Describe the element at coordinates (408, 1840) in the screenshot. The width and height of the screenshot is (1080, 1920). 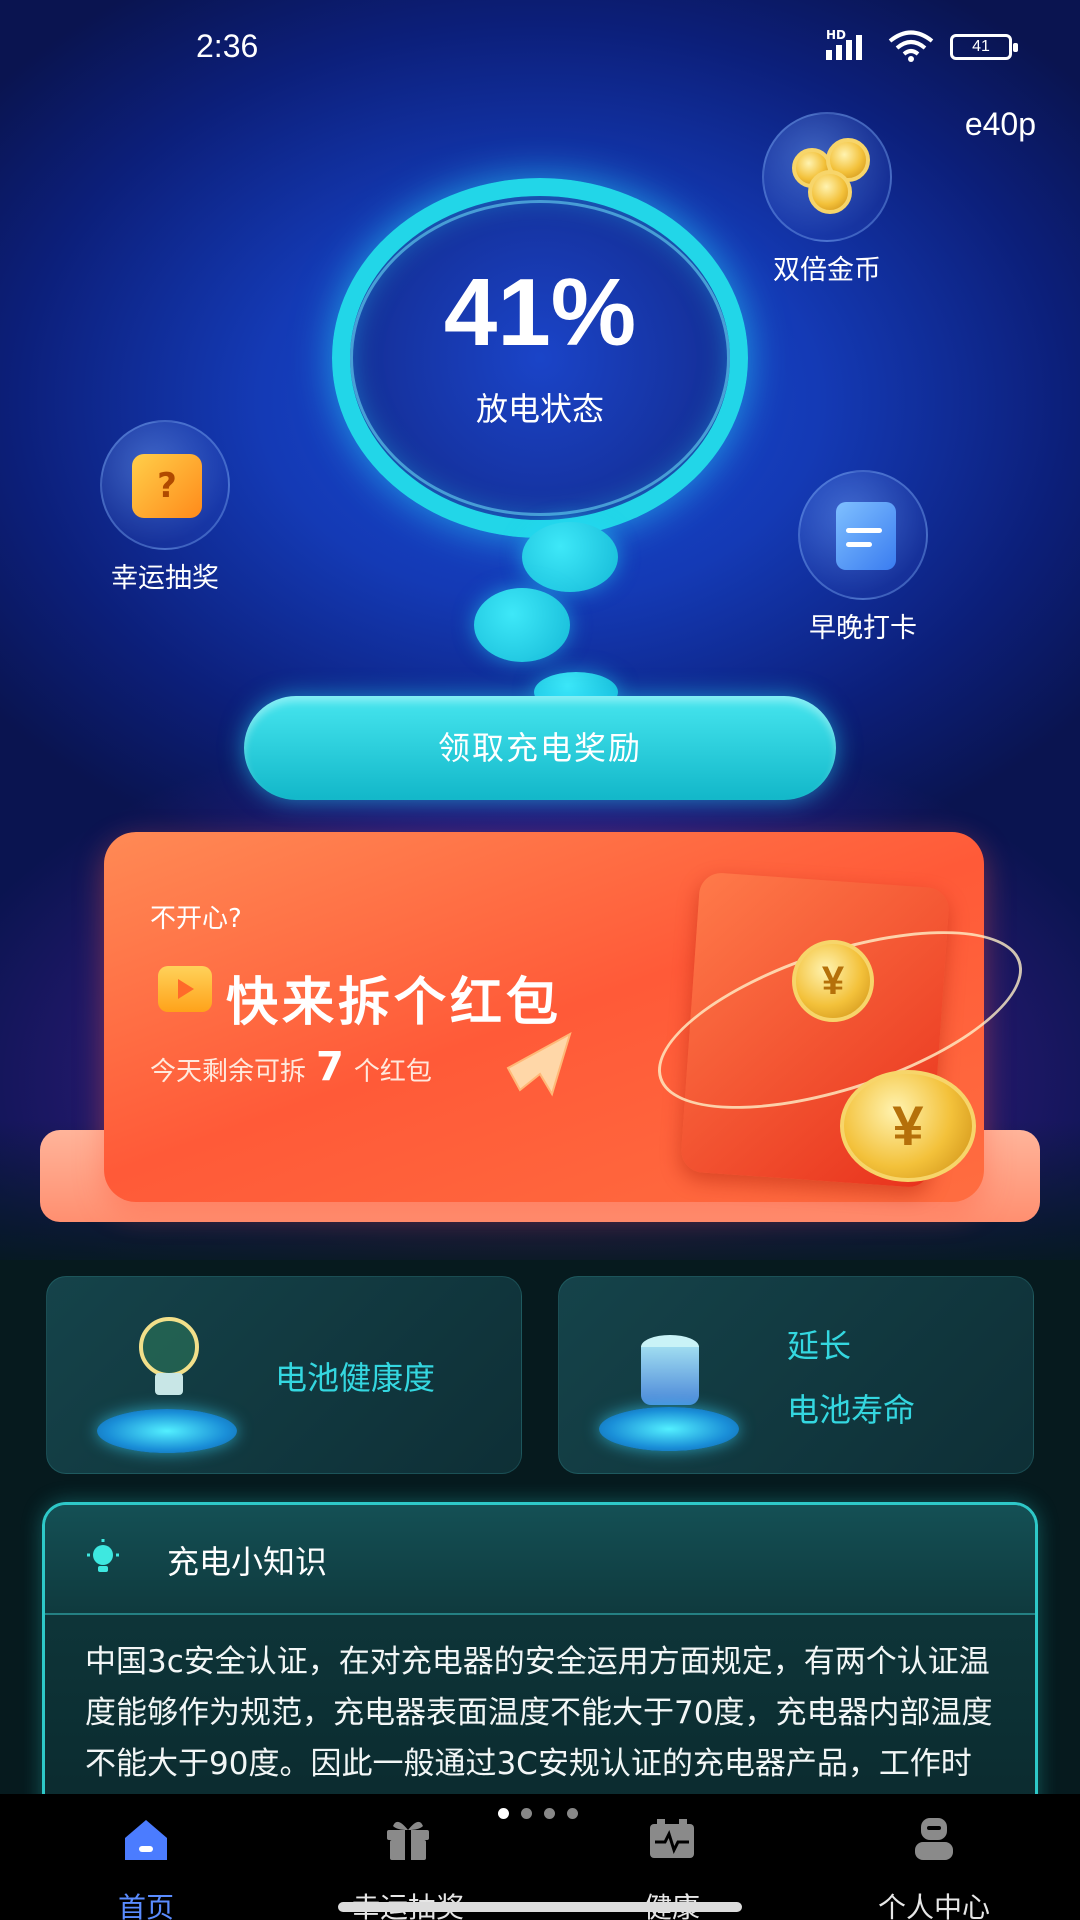
I see `gift-icon` at that location.